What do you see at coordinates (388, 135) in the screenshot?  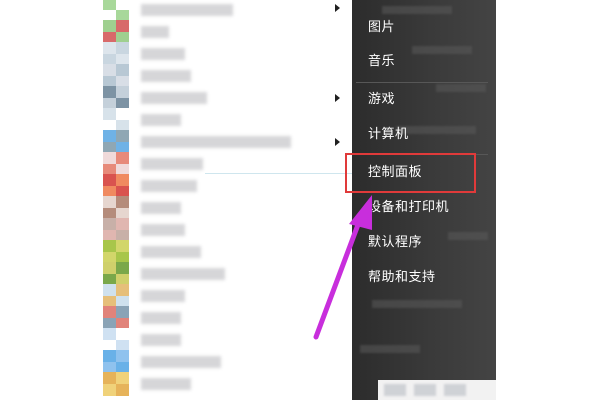 I see `menu-item-computer: 计算机` at bounding box center [388, 135].